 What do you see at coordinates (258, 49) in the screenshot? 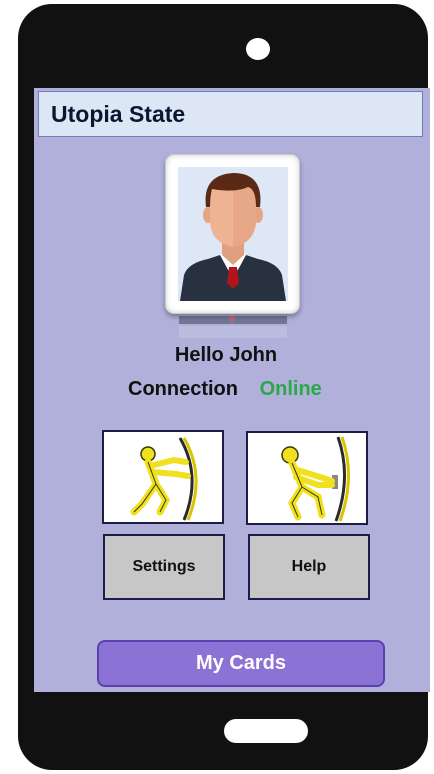
I see `camera-icon` at bounding box center [258, 49].